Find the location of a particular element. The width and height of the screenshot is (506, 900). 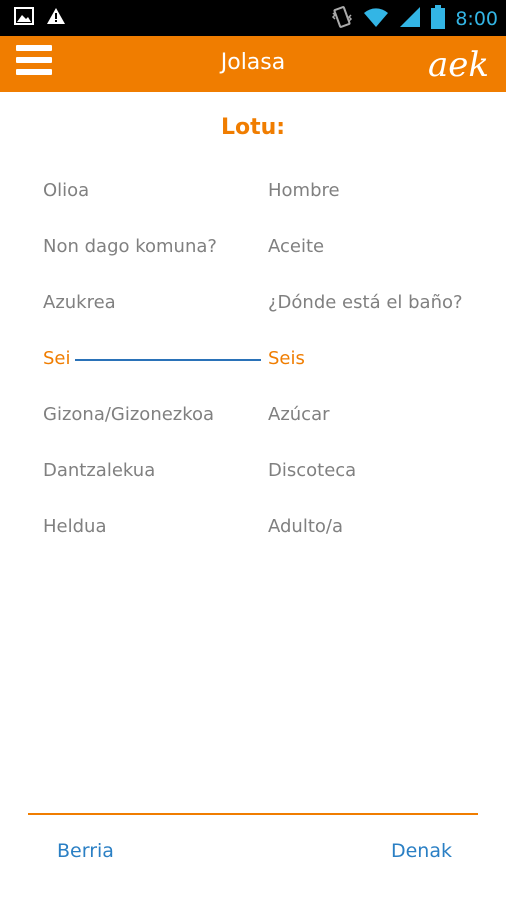

wifi-icon is located at coordinates (376, 19).